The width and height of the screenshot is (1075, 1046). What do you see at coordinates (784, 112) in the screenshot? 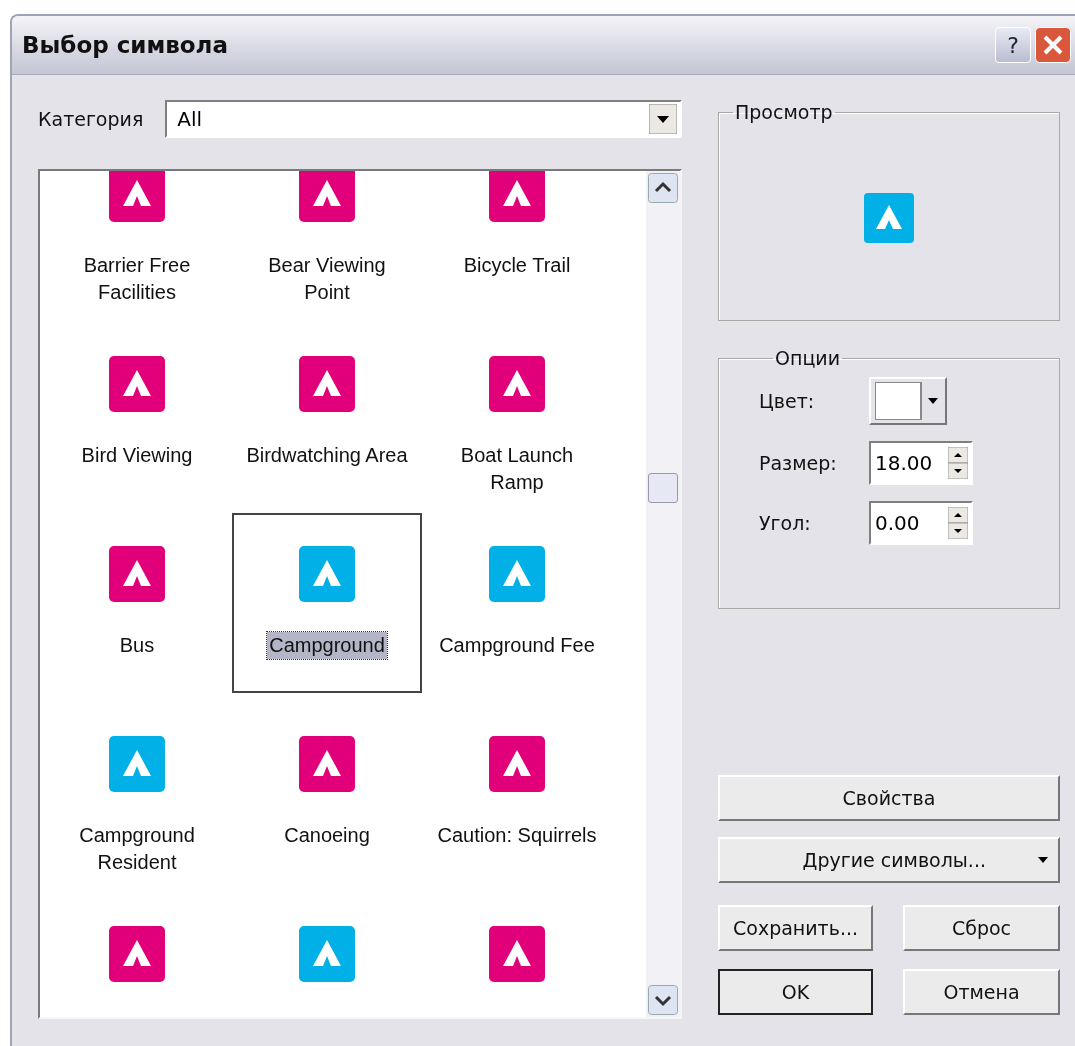
I see `group-title: Просмотр` at bounding box center [784, 112].